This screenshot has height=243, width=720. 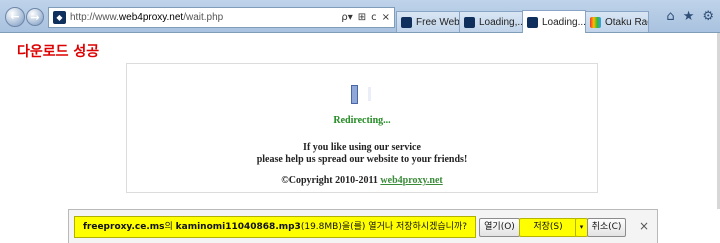 What do you see at coordinates (644, 226) in the screenshot?
I see `close-icon: ×` at bounding box center [644, 226].